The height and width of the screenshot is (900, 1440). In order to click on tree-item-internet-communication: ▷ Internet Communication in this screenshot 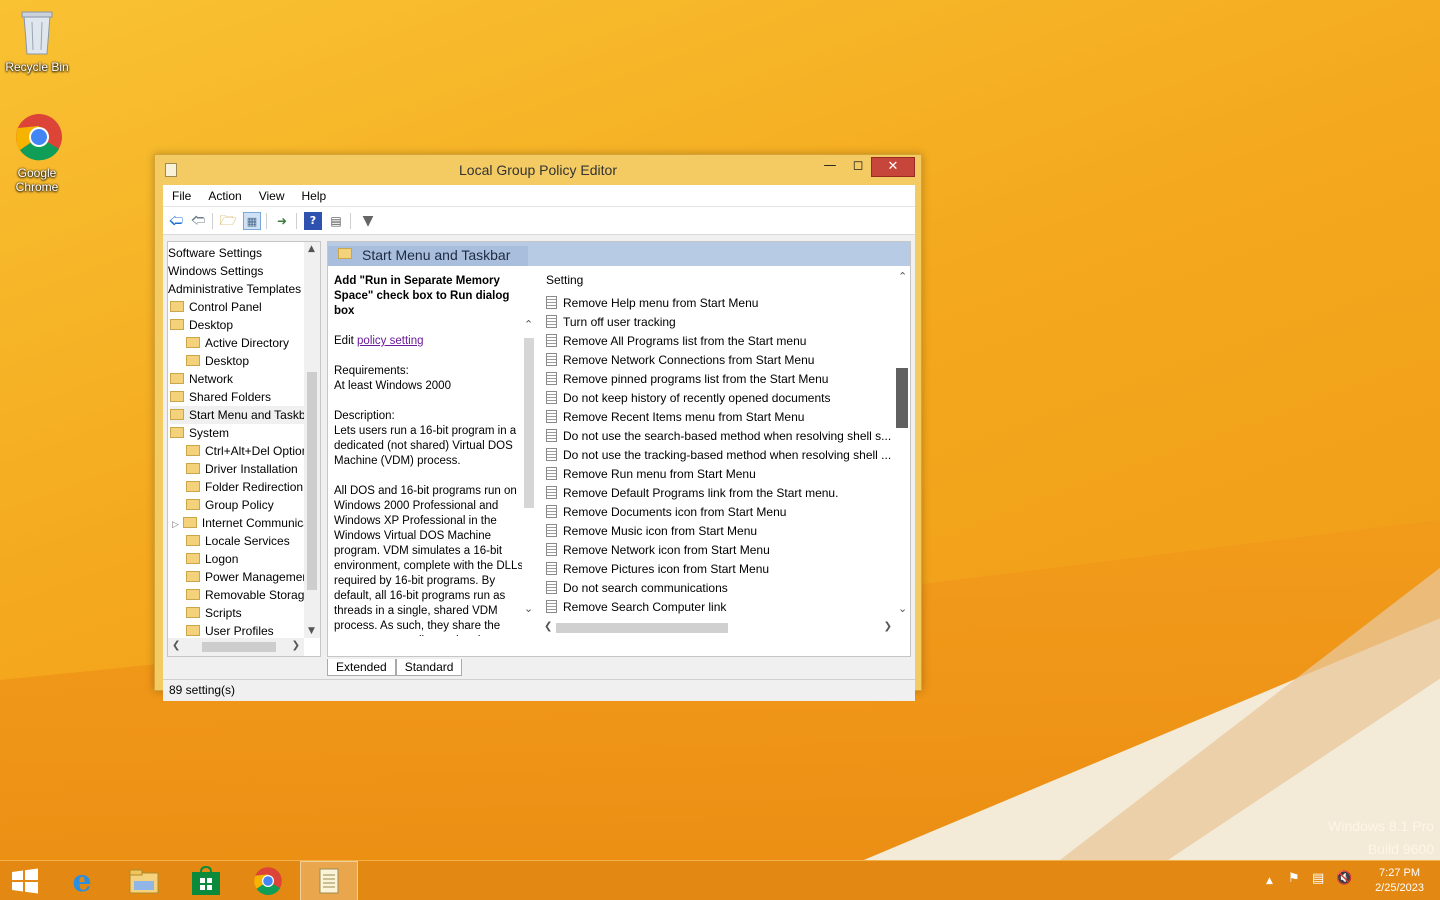, I will do `click(246, 523)`.